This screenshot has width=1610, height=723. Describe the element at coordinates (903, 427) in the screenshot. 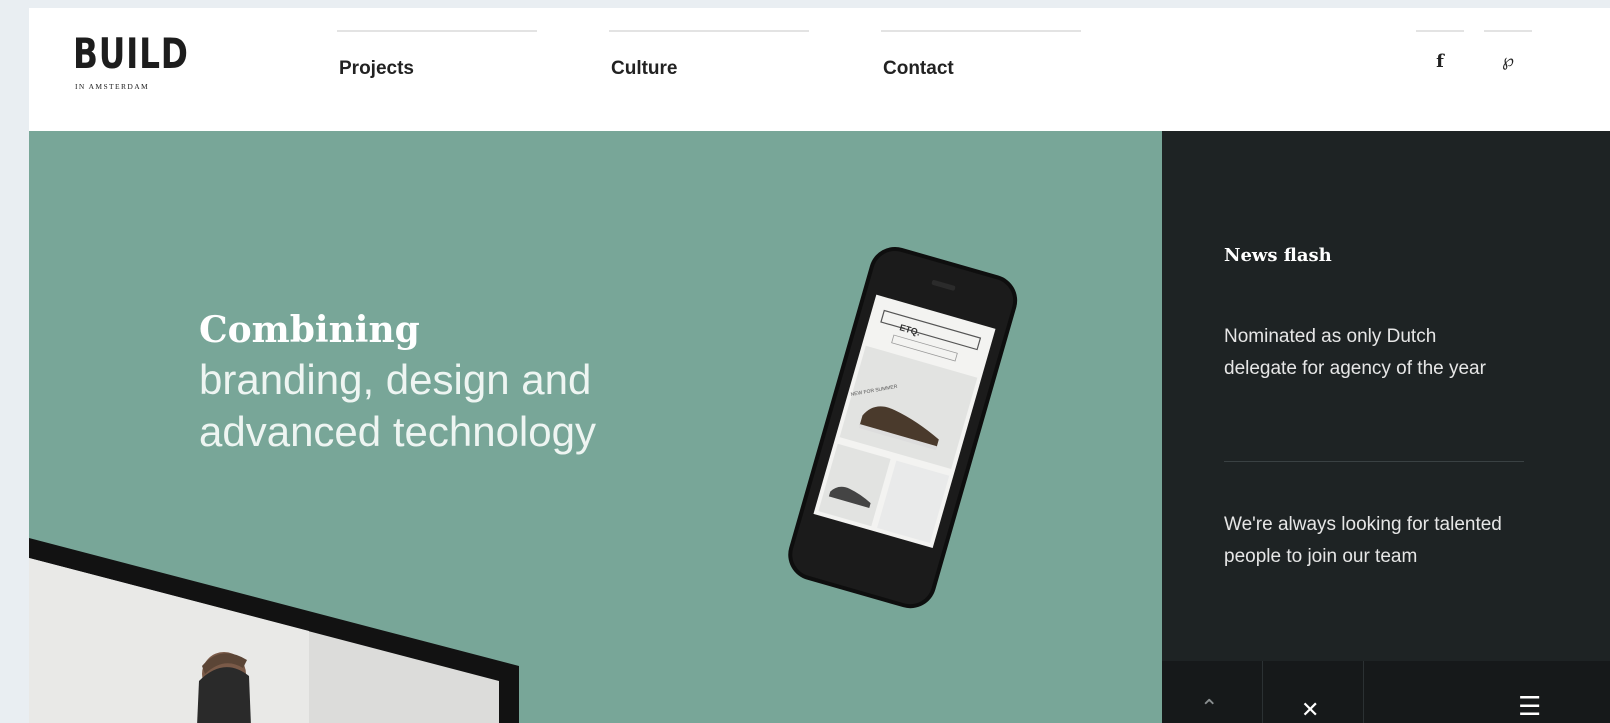

I see `phone-mockup: ETQ. NEW FOR SUMMER` at that location.